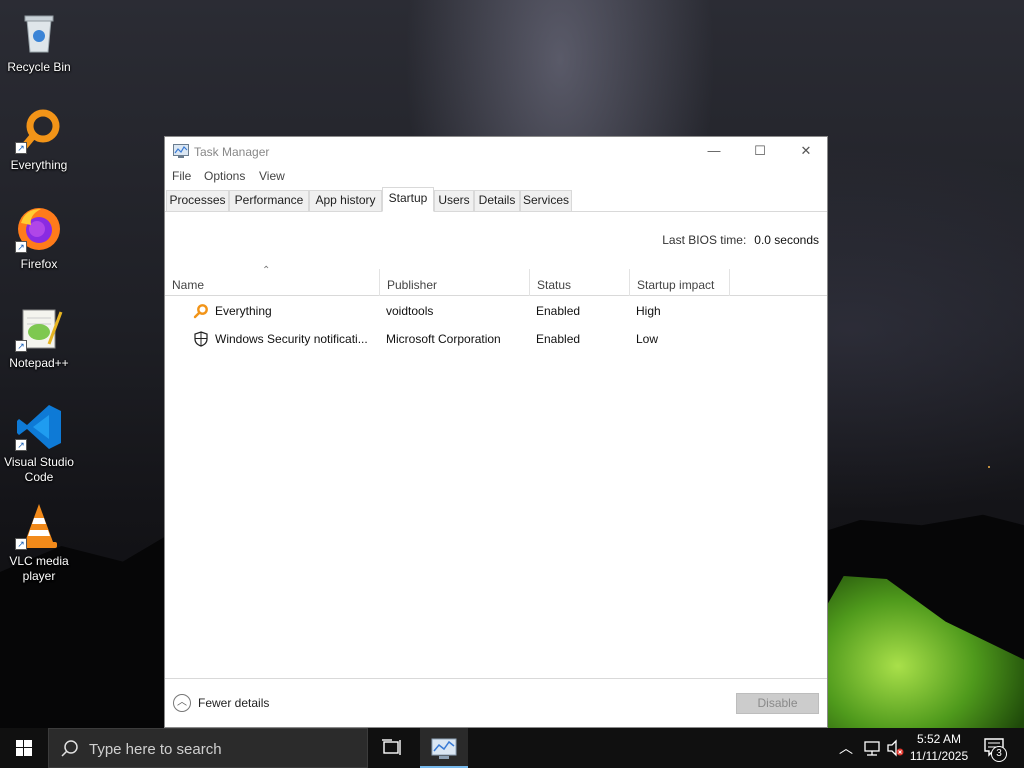  I want to click on table-header: ⌃ Name Publisher Status Startup impact, so click(496, 280).